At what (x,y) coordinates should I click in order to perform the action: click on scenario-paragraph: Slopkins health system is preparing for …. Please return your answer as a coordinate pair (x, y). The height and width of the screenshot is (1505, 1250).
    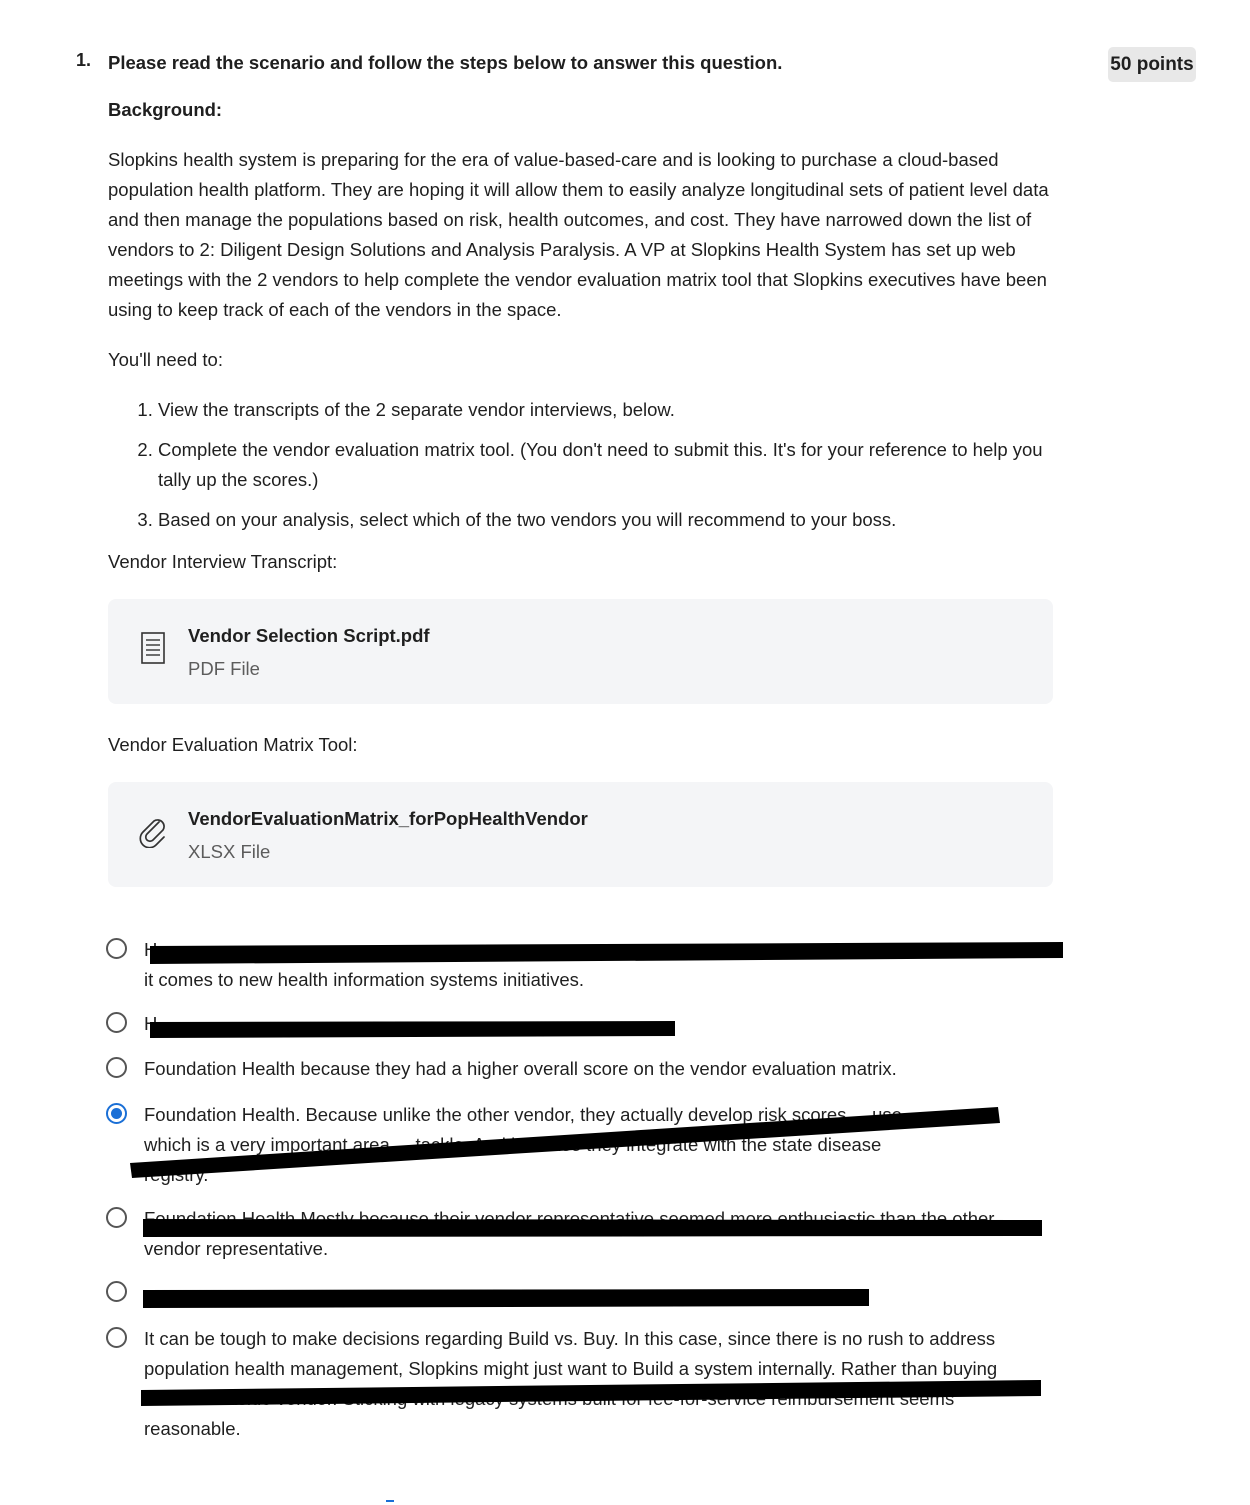
    Looking at the image, I should click on (578, 234).